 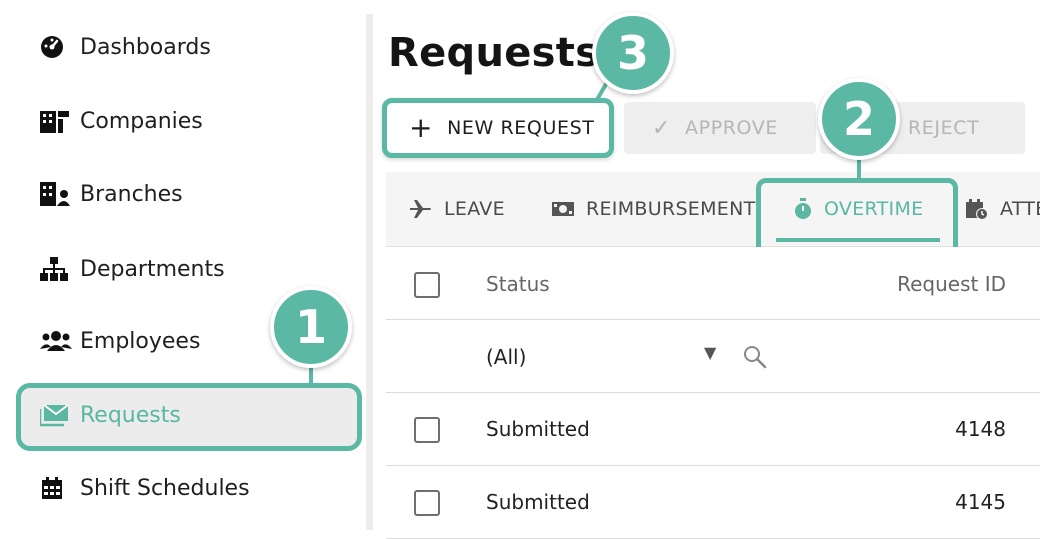 What do you see at coordinates (60, 415) in the screenshot?
I see `envelope-icon` at bounding box center [60, 415].